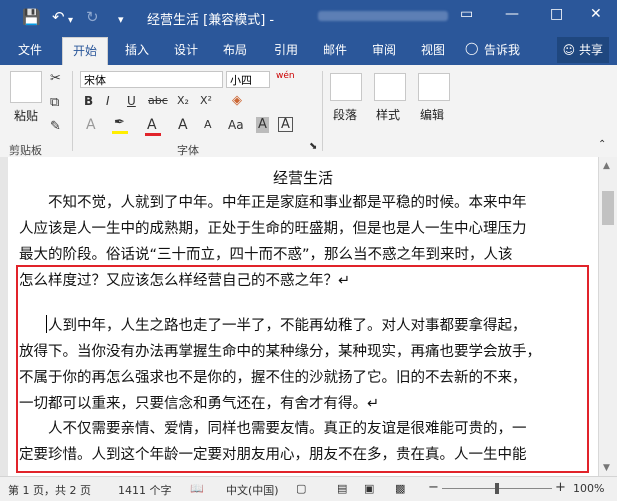 This screenshot has height=501, width=617. What do you see at coordinates (153, 134) in the screenshot?
I see `font-color-swatch` at bounding box center [153, 134].